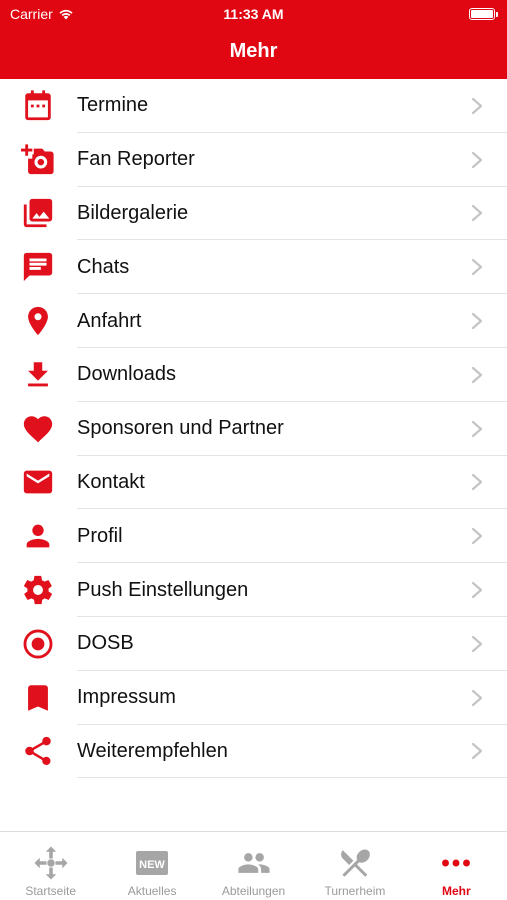 This screenshot has height=900, width=507. I want to click on menu-item-kontakt: Kontakt, so click(253, 483).